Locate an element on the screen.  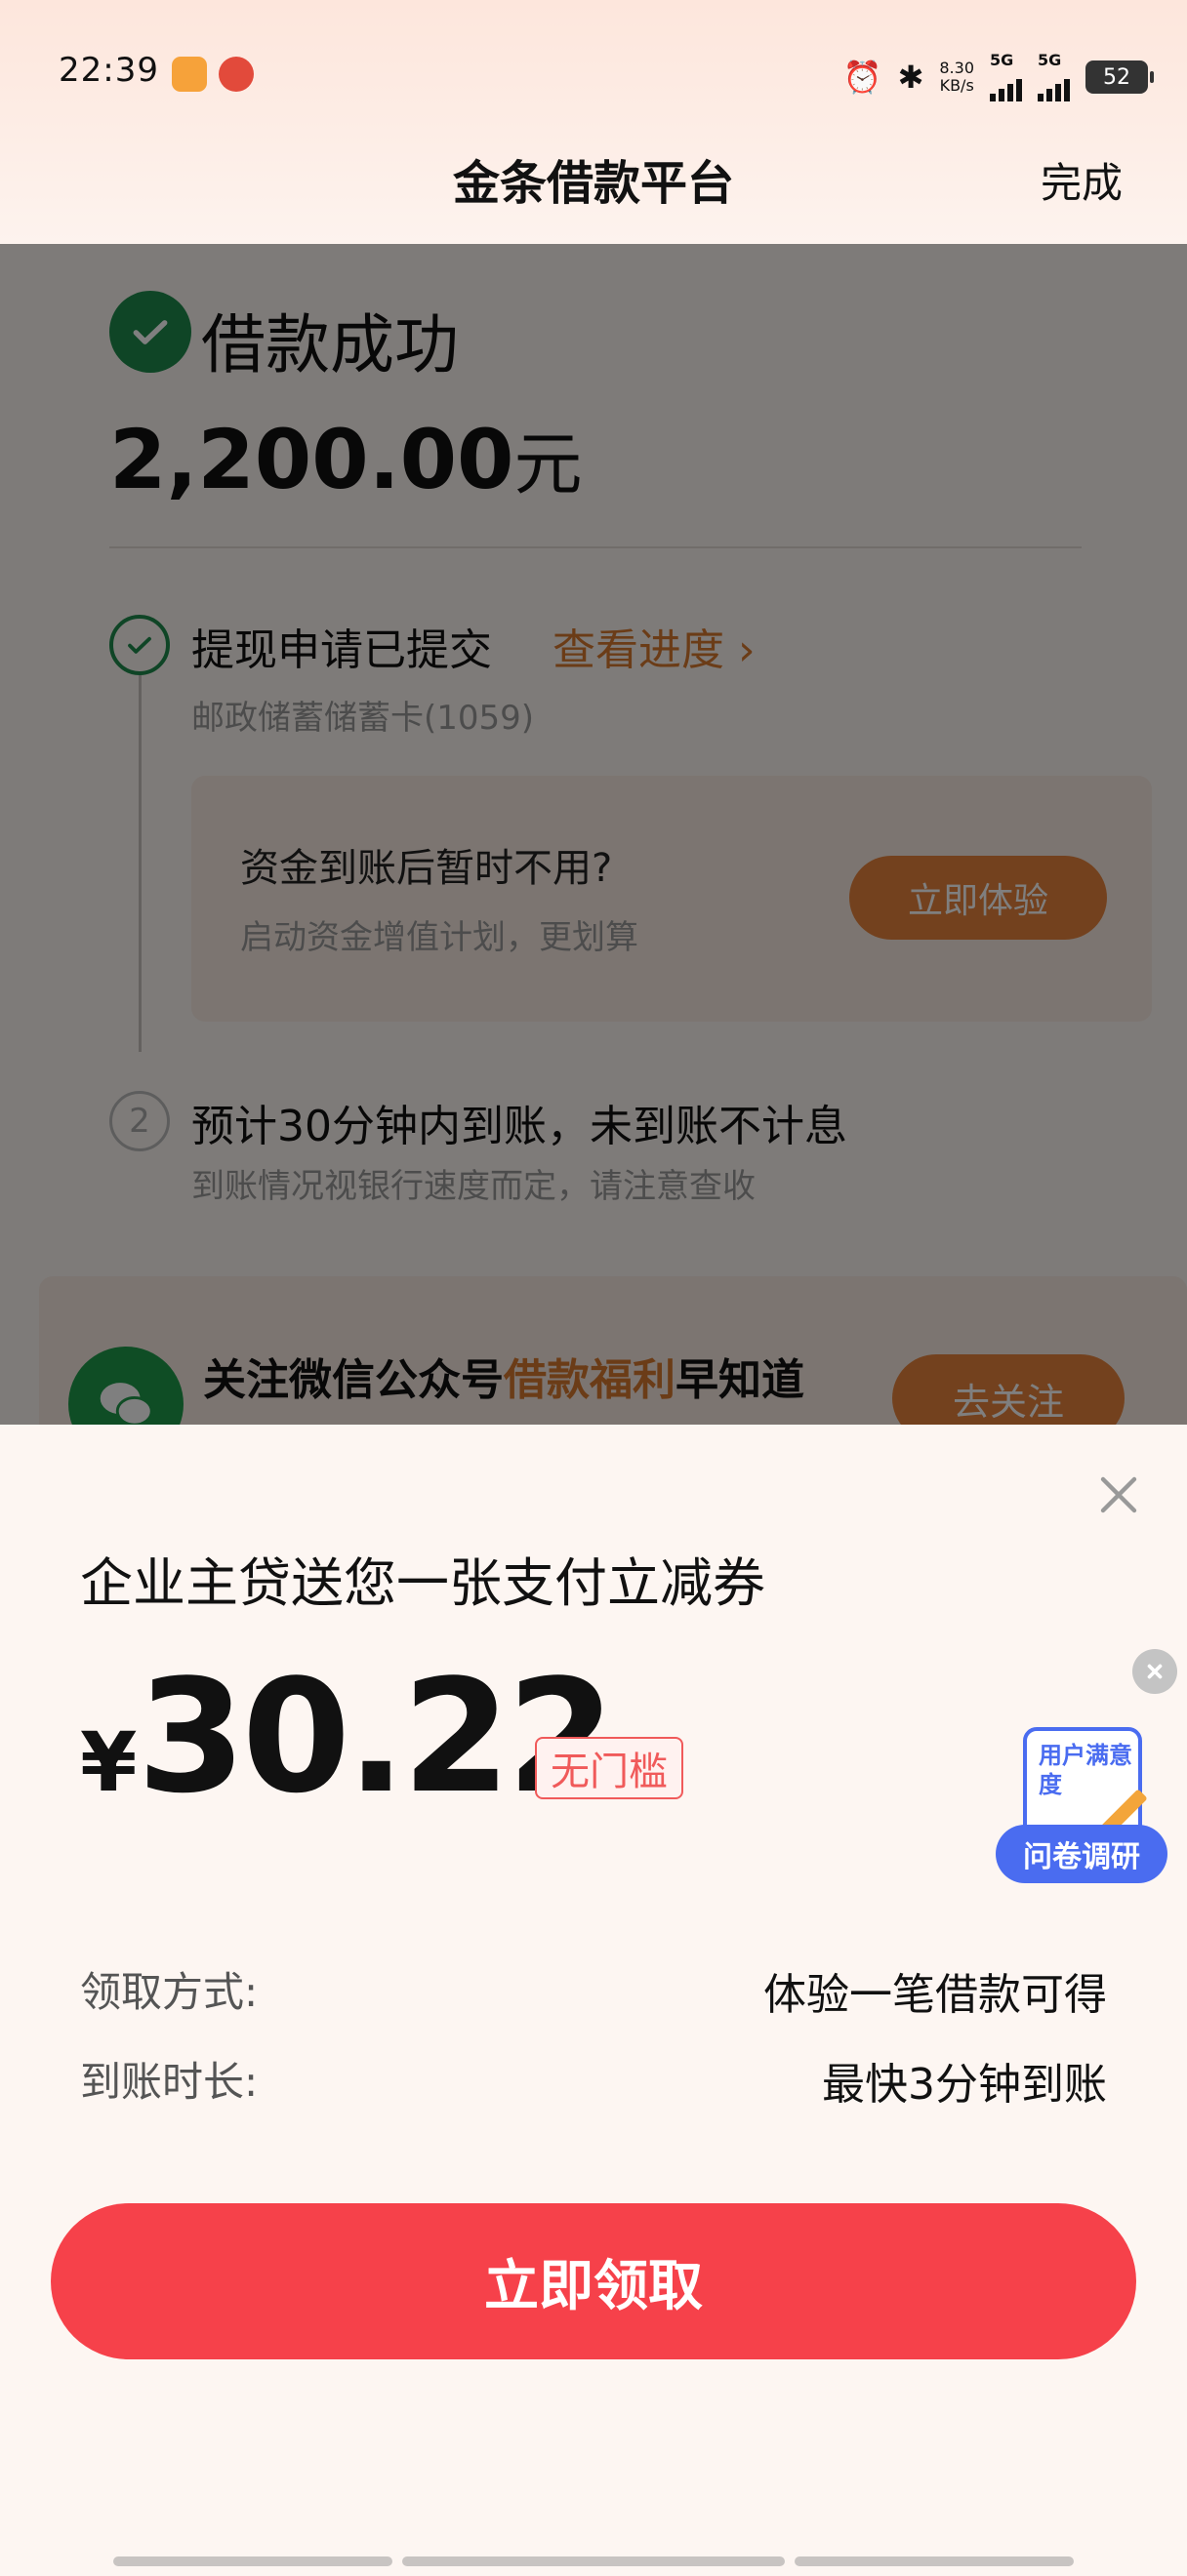
currency-symbol: ¥ is located at coordinates (109, 1762).